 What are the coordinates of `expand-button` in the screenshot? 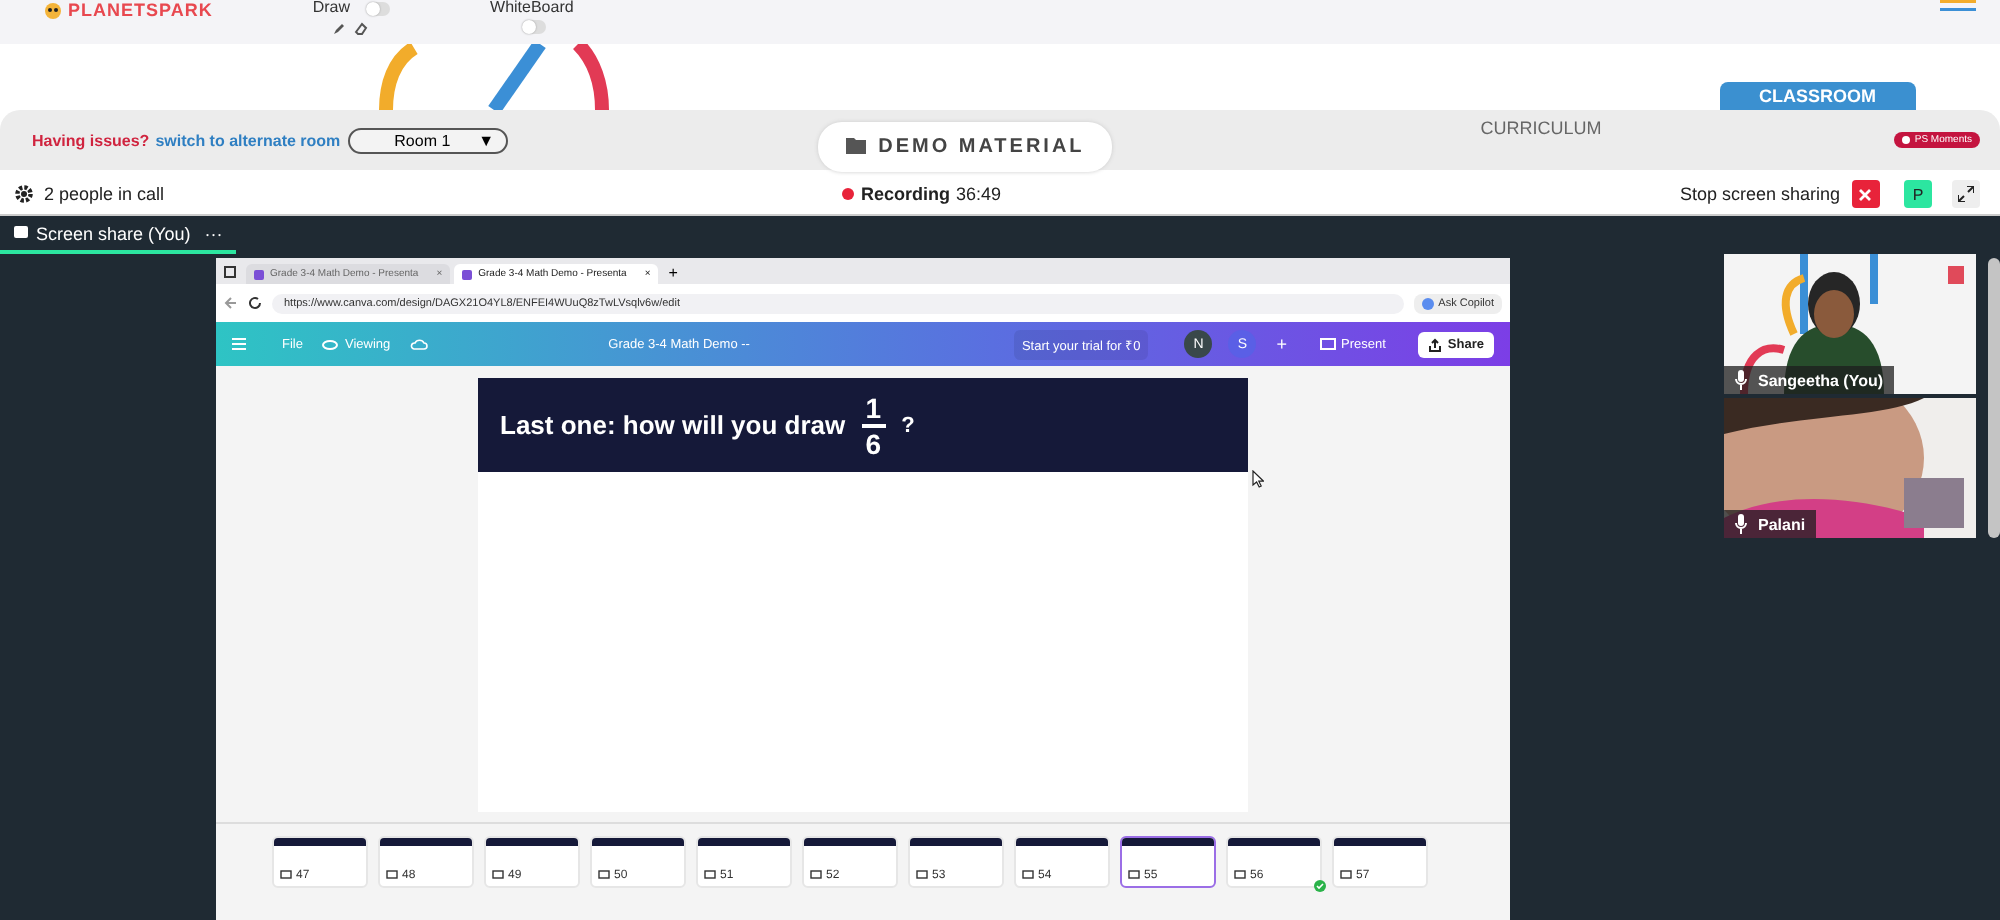 It's located at (1965, 194).